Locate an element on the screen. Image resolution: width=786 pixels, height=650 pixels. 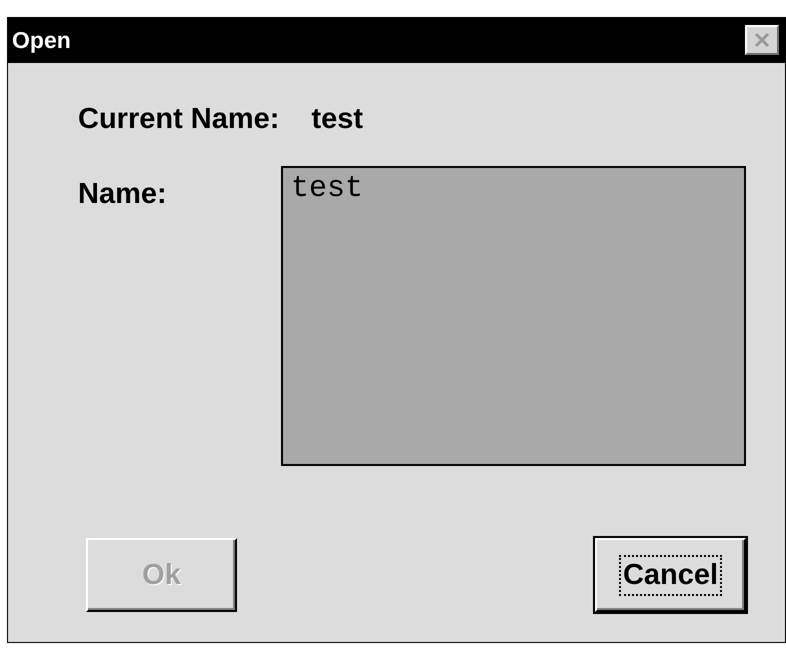
current-name-value: test is located at coordinates (337, 119).